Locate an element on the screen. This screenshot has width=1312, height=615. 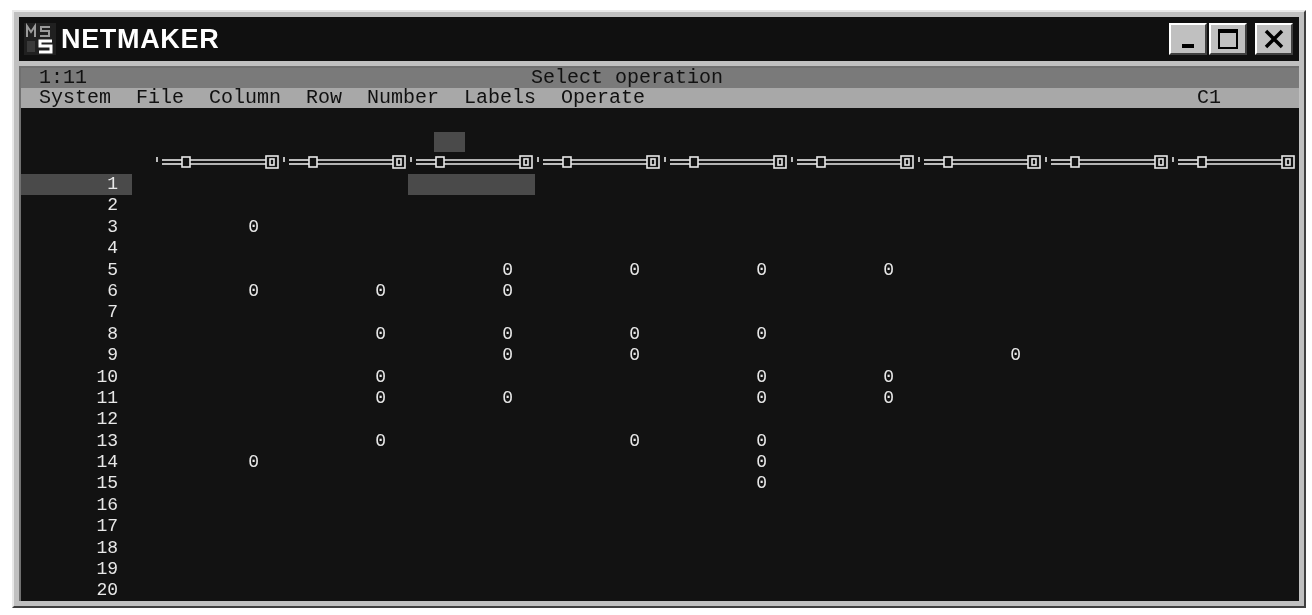
menu-item: Number is located at coordinates (403, 98).